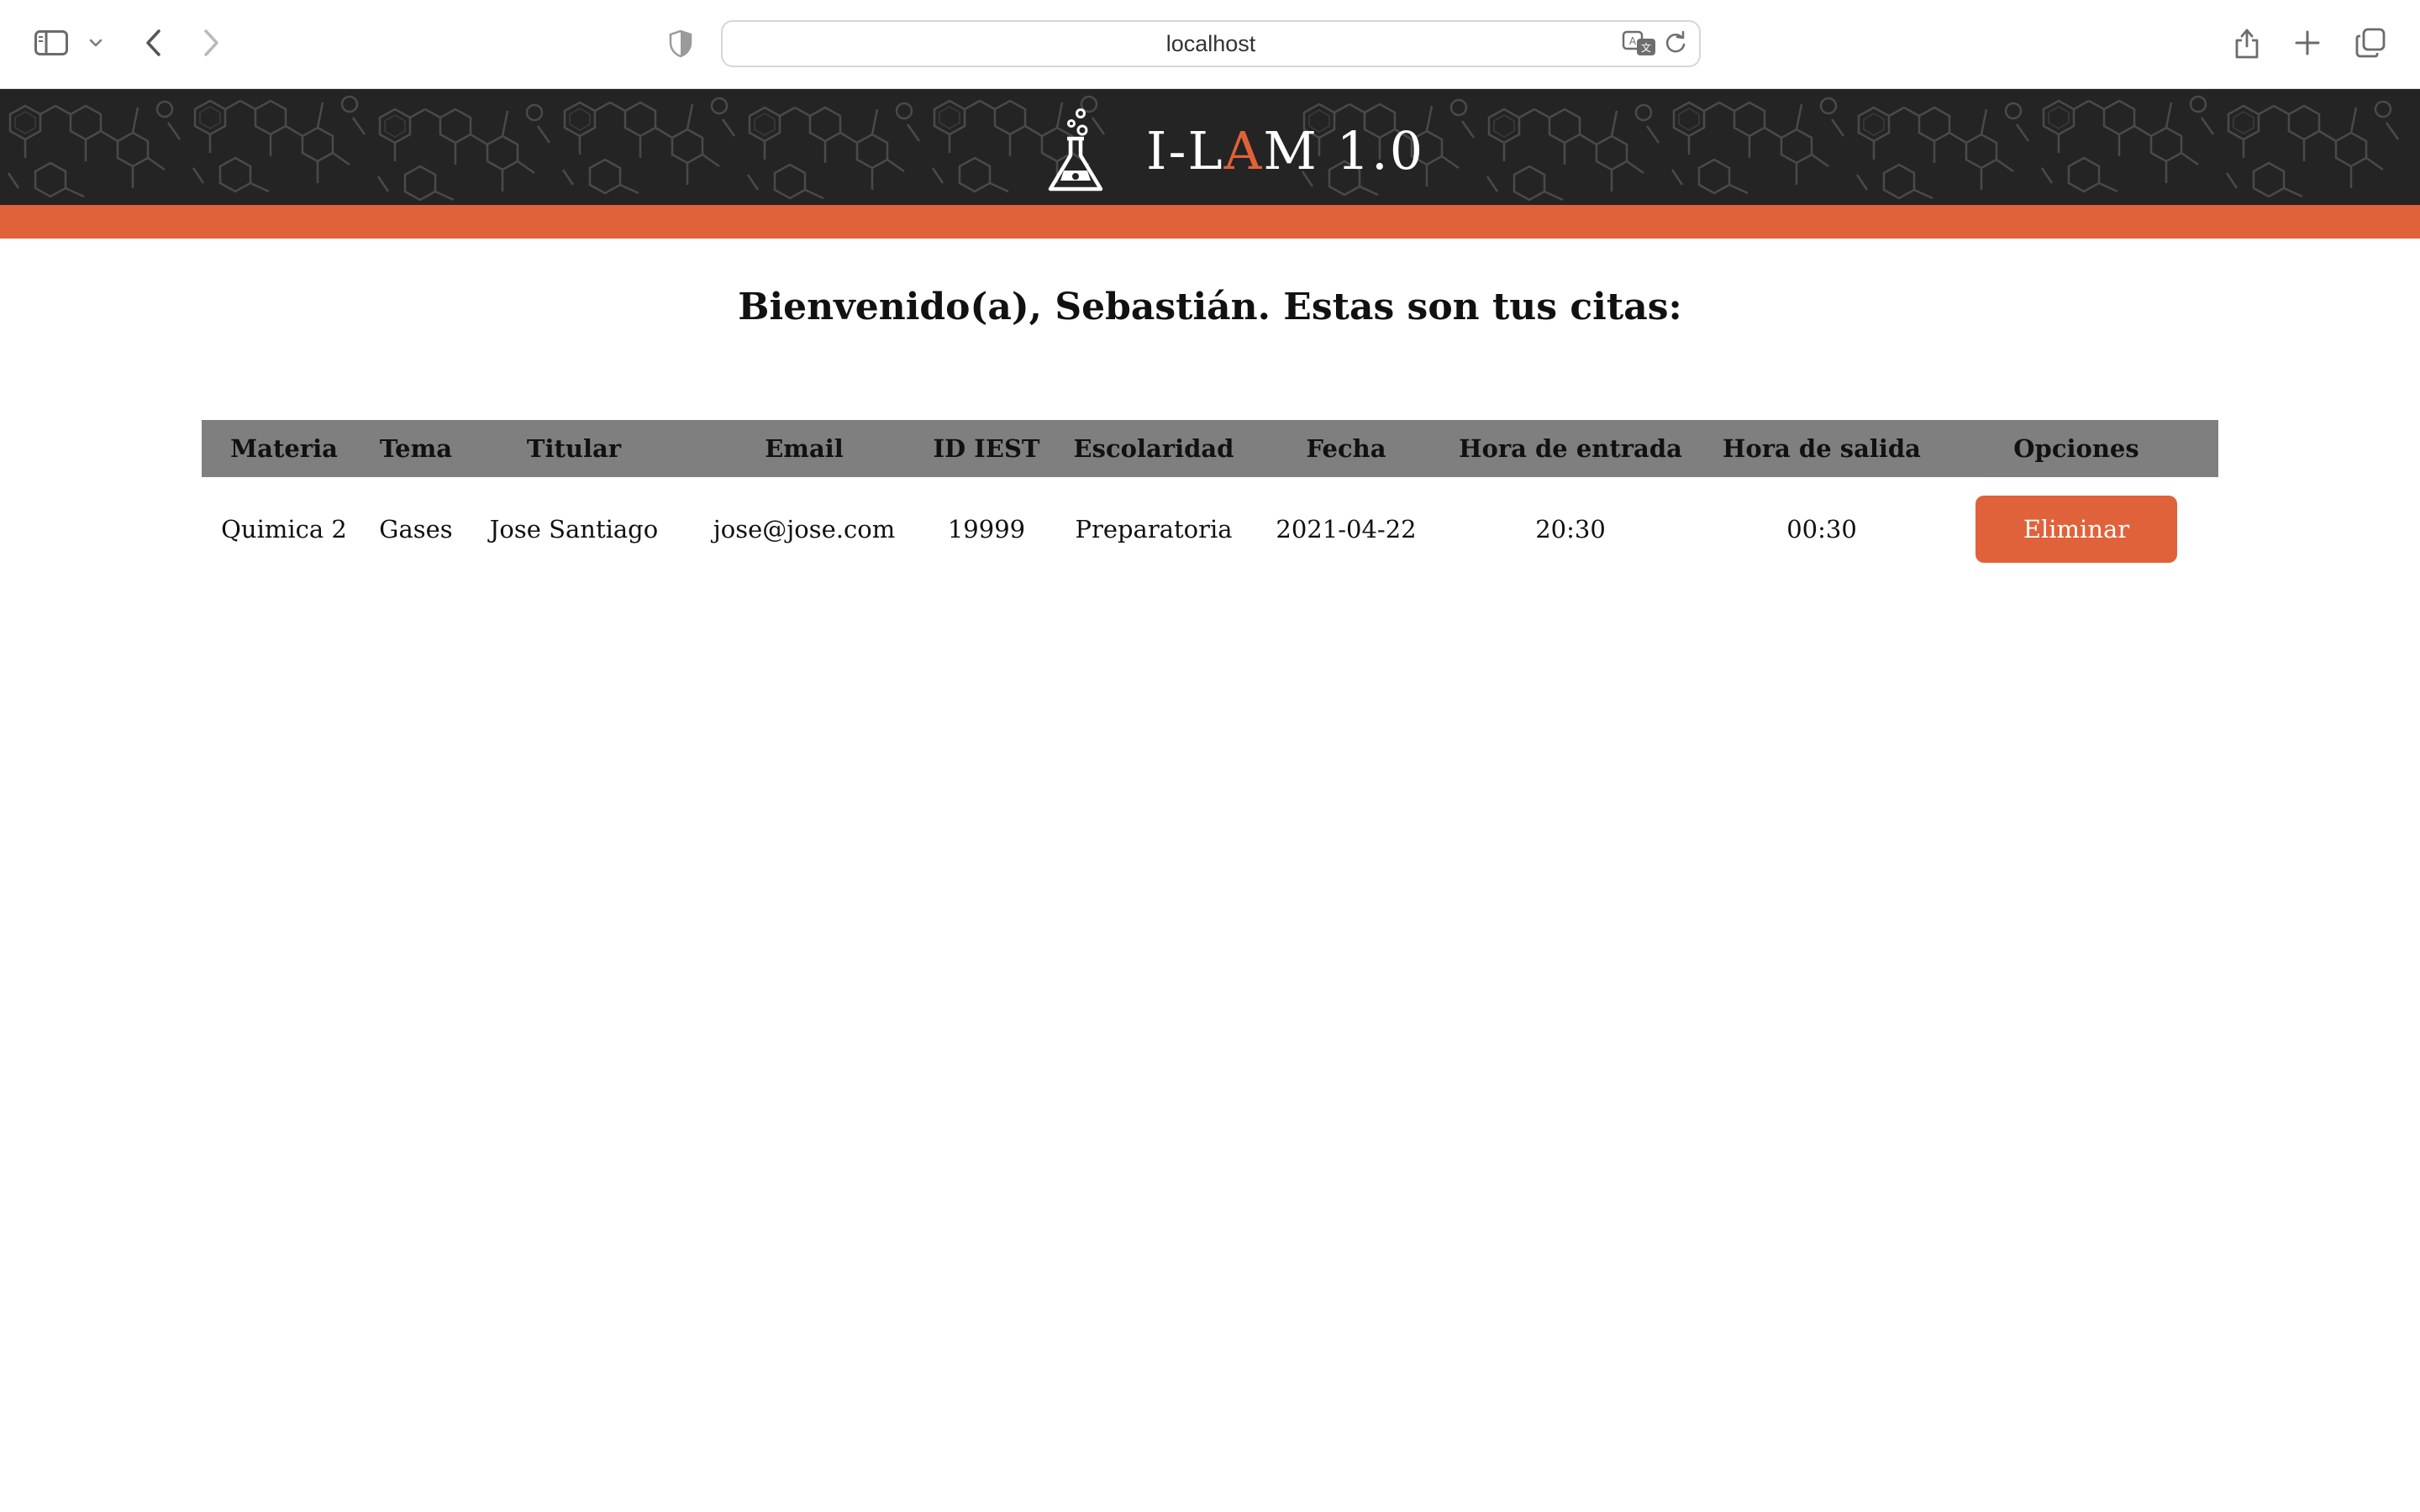 The width and height of the screenshot is (2420, 1512). What do you see at coordinates (1210, 222) in the screenshot?
I see `header-accent-band` at bounding box center [1210, 222].